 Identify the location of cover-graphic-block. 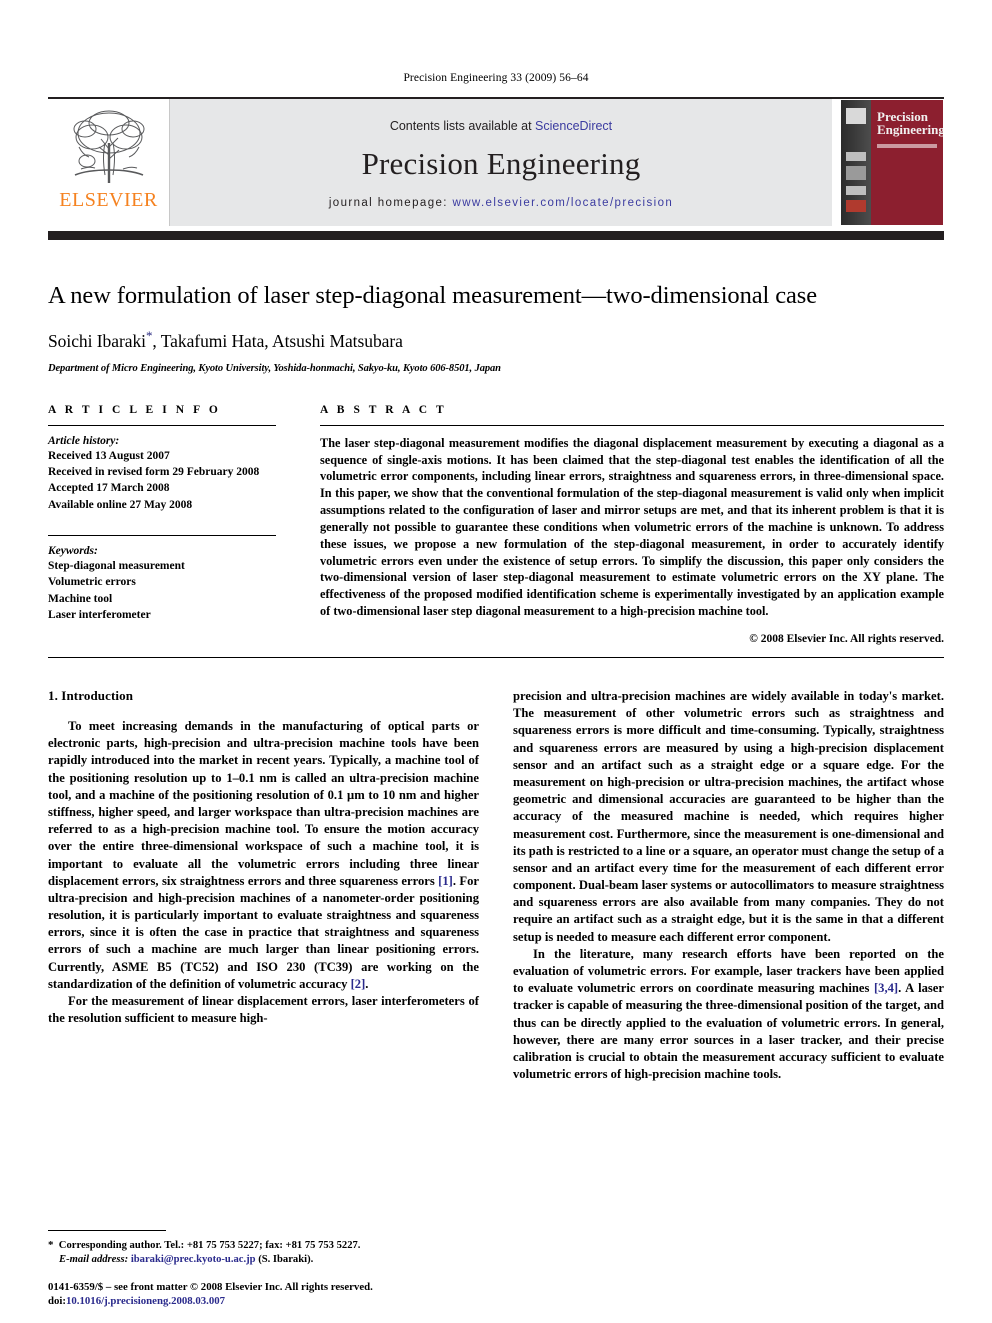
(856, 173).